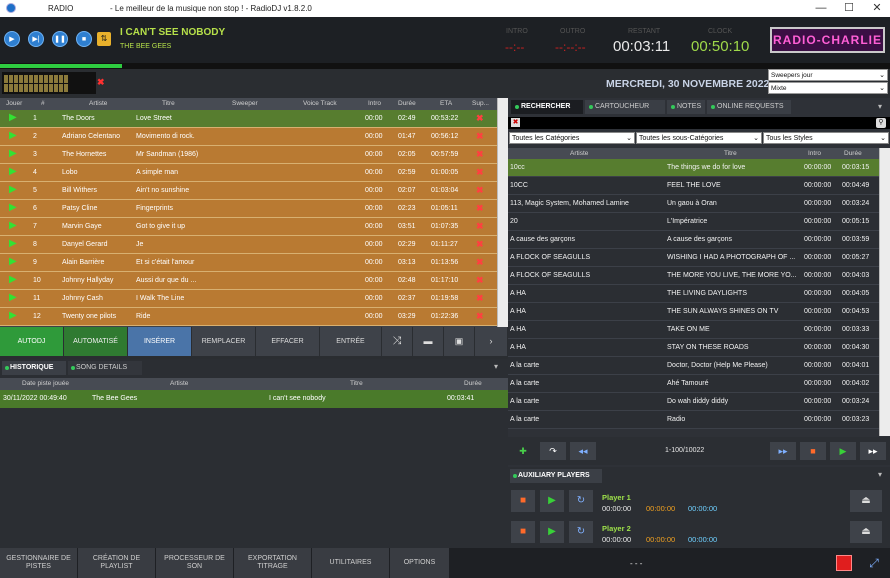 The image size is (890, 578). I want to click on mixte-select: Mixte ⌄, so click(828, 88).